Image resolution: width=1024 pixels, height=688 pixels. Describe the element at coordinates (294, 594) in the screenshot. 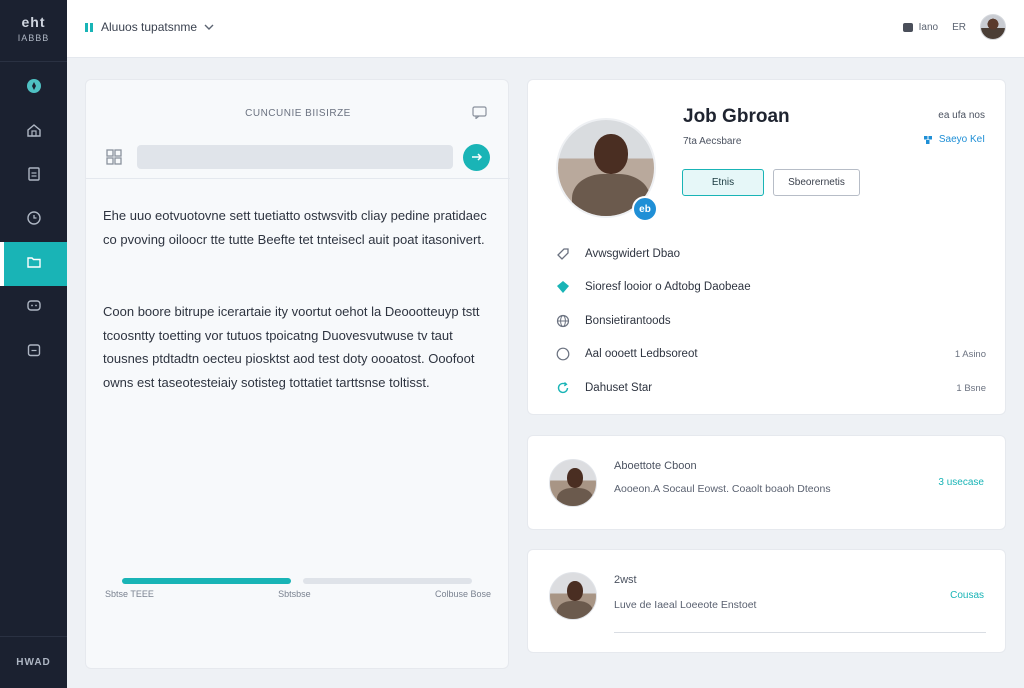

I see `progress-label-middle: Sbtsbse` at that location.